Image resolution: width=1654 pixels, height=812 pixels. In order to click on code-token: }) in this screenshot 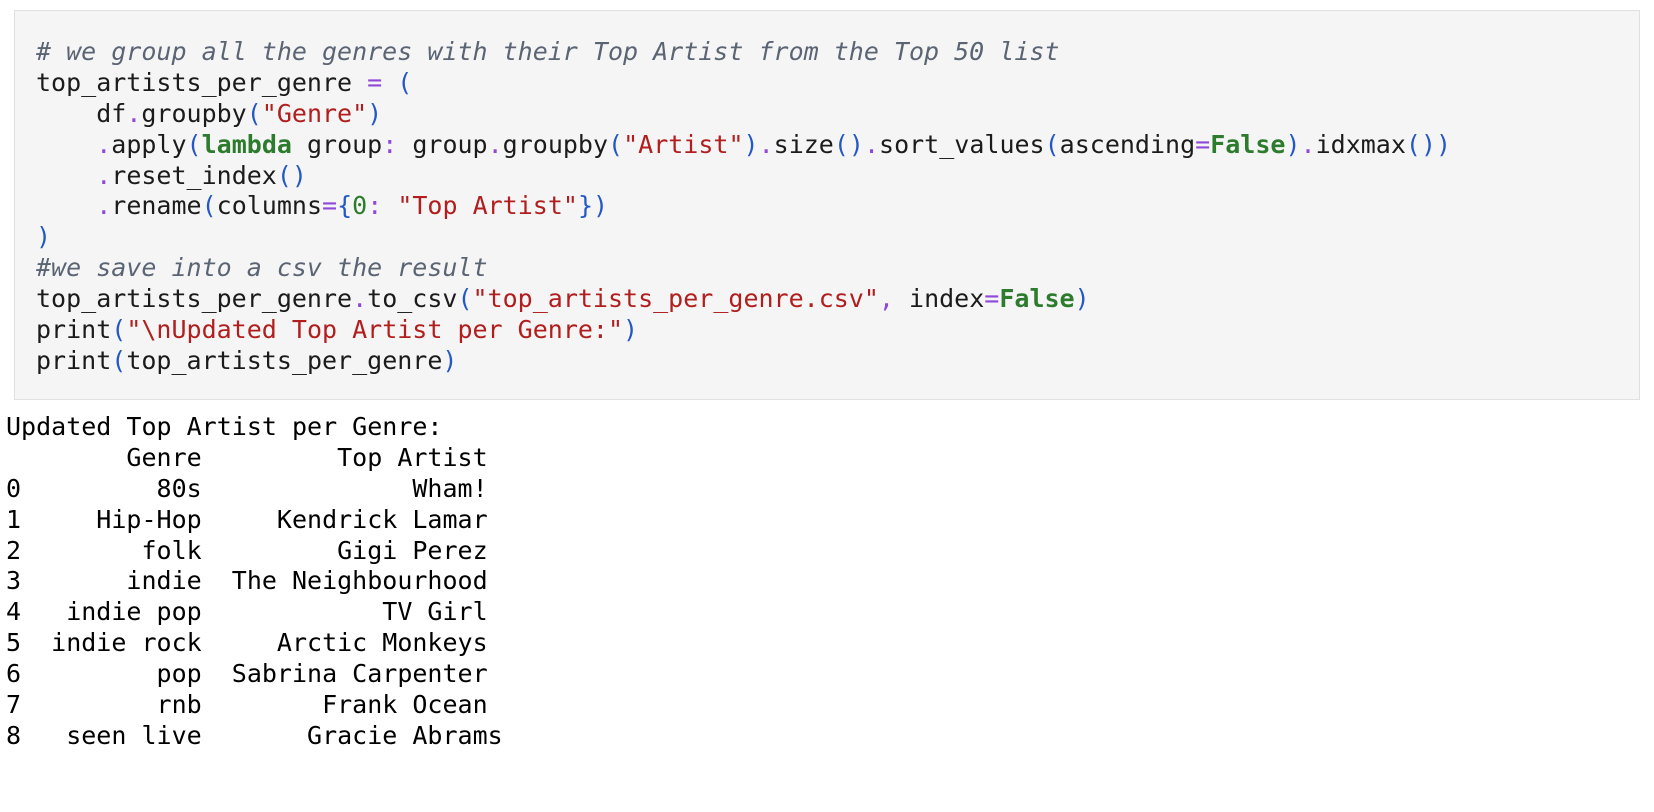, I will do `click(593, 206)`.